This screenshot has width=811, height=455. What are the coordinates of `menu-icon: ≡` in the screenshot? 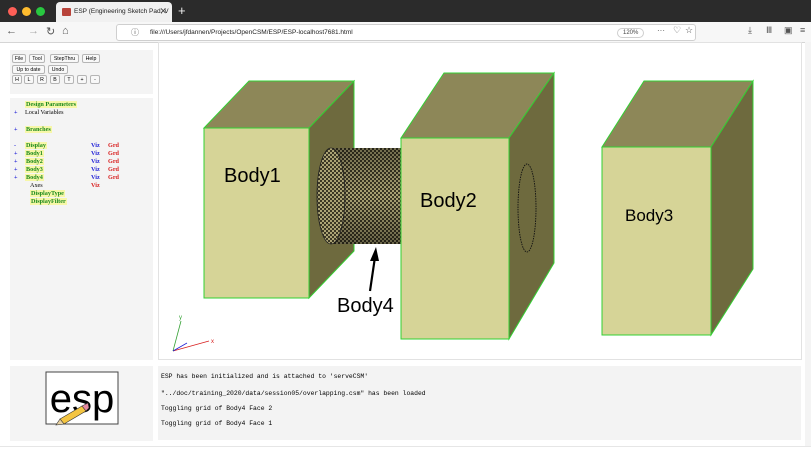 It's located at (802, 30).